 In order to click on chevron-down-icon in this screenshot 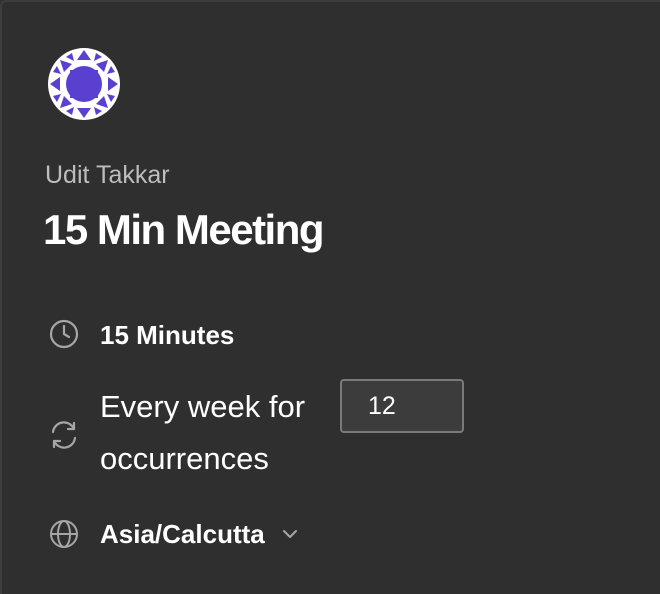, I will do `click(290, 534)`.